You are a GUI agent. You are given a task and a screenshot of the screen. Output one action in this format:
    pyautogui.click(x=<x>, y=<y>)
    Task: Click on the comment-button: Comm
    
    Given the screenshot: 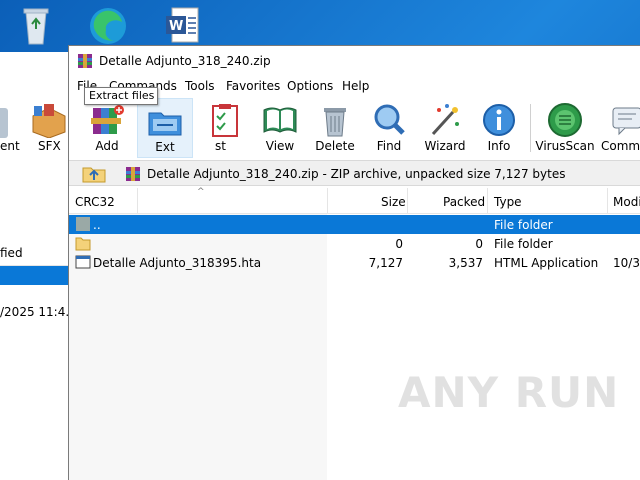 What is the action you would take?
    pyautogui.click(x=619, y=128)
    